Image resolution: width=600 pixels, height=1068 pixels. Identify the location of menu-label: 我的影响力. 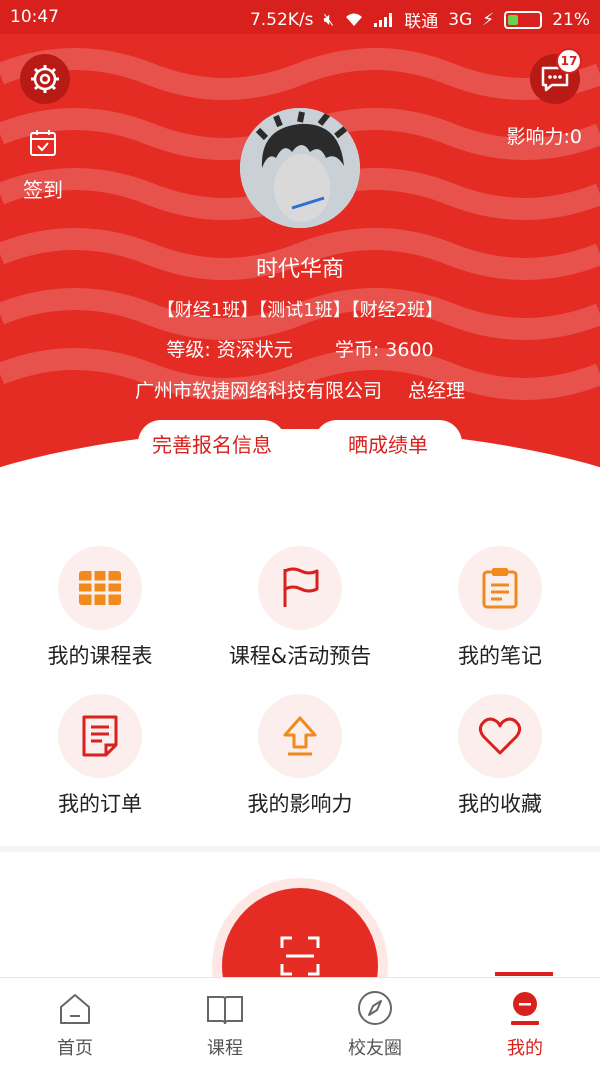
(300, 804).